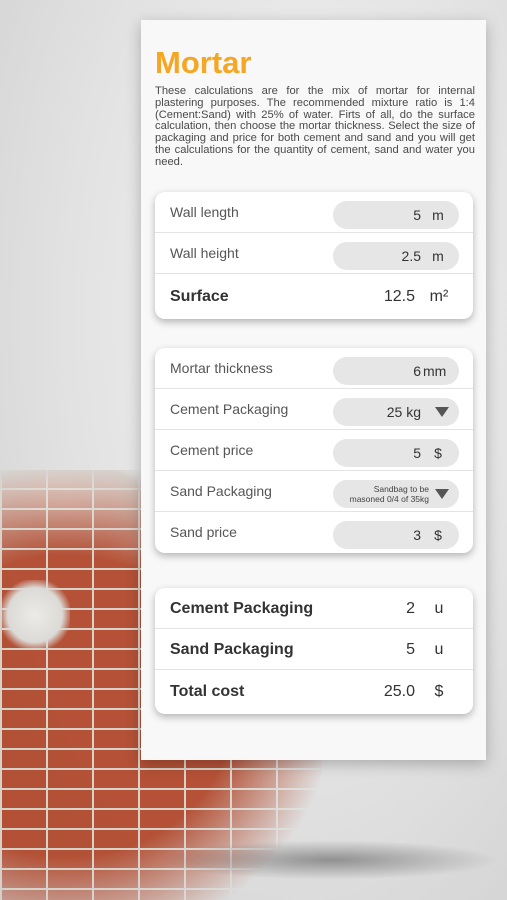  I want to click on result-sand-row: Sand Packaging 5 u, so click(314, 649).